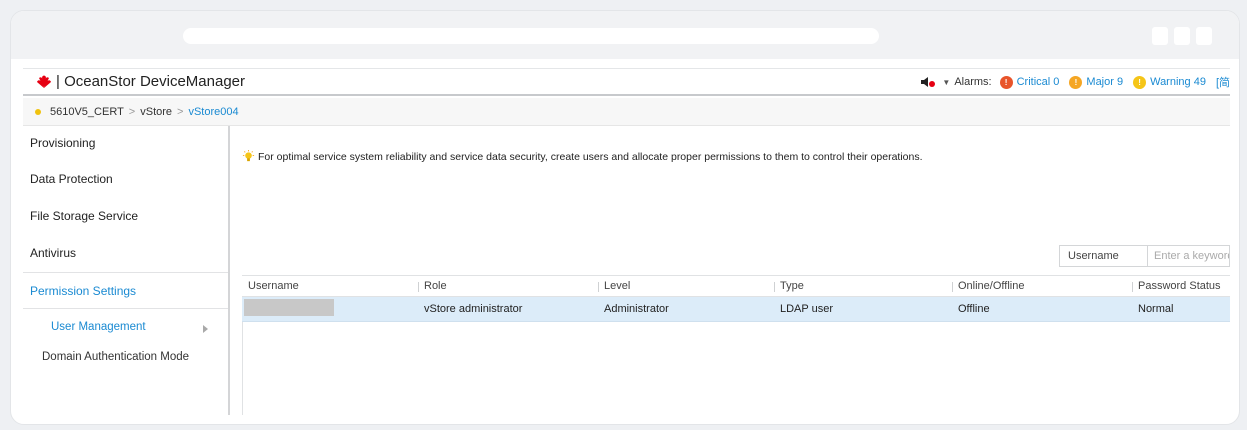  I want to click on sidebar-item-data-protection: Data Protection, so click(71, 179).